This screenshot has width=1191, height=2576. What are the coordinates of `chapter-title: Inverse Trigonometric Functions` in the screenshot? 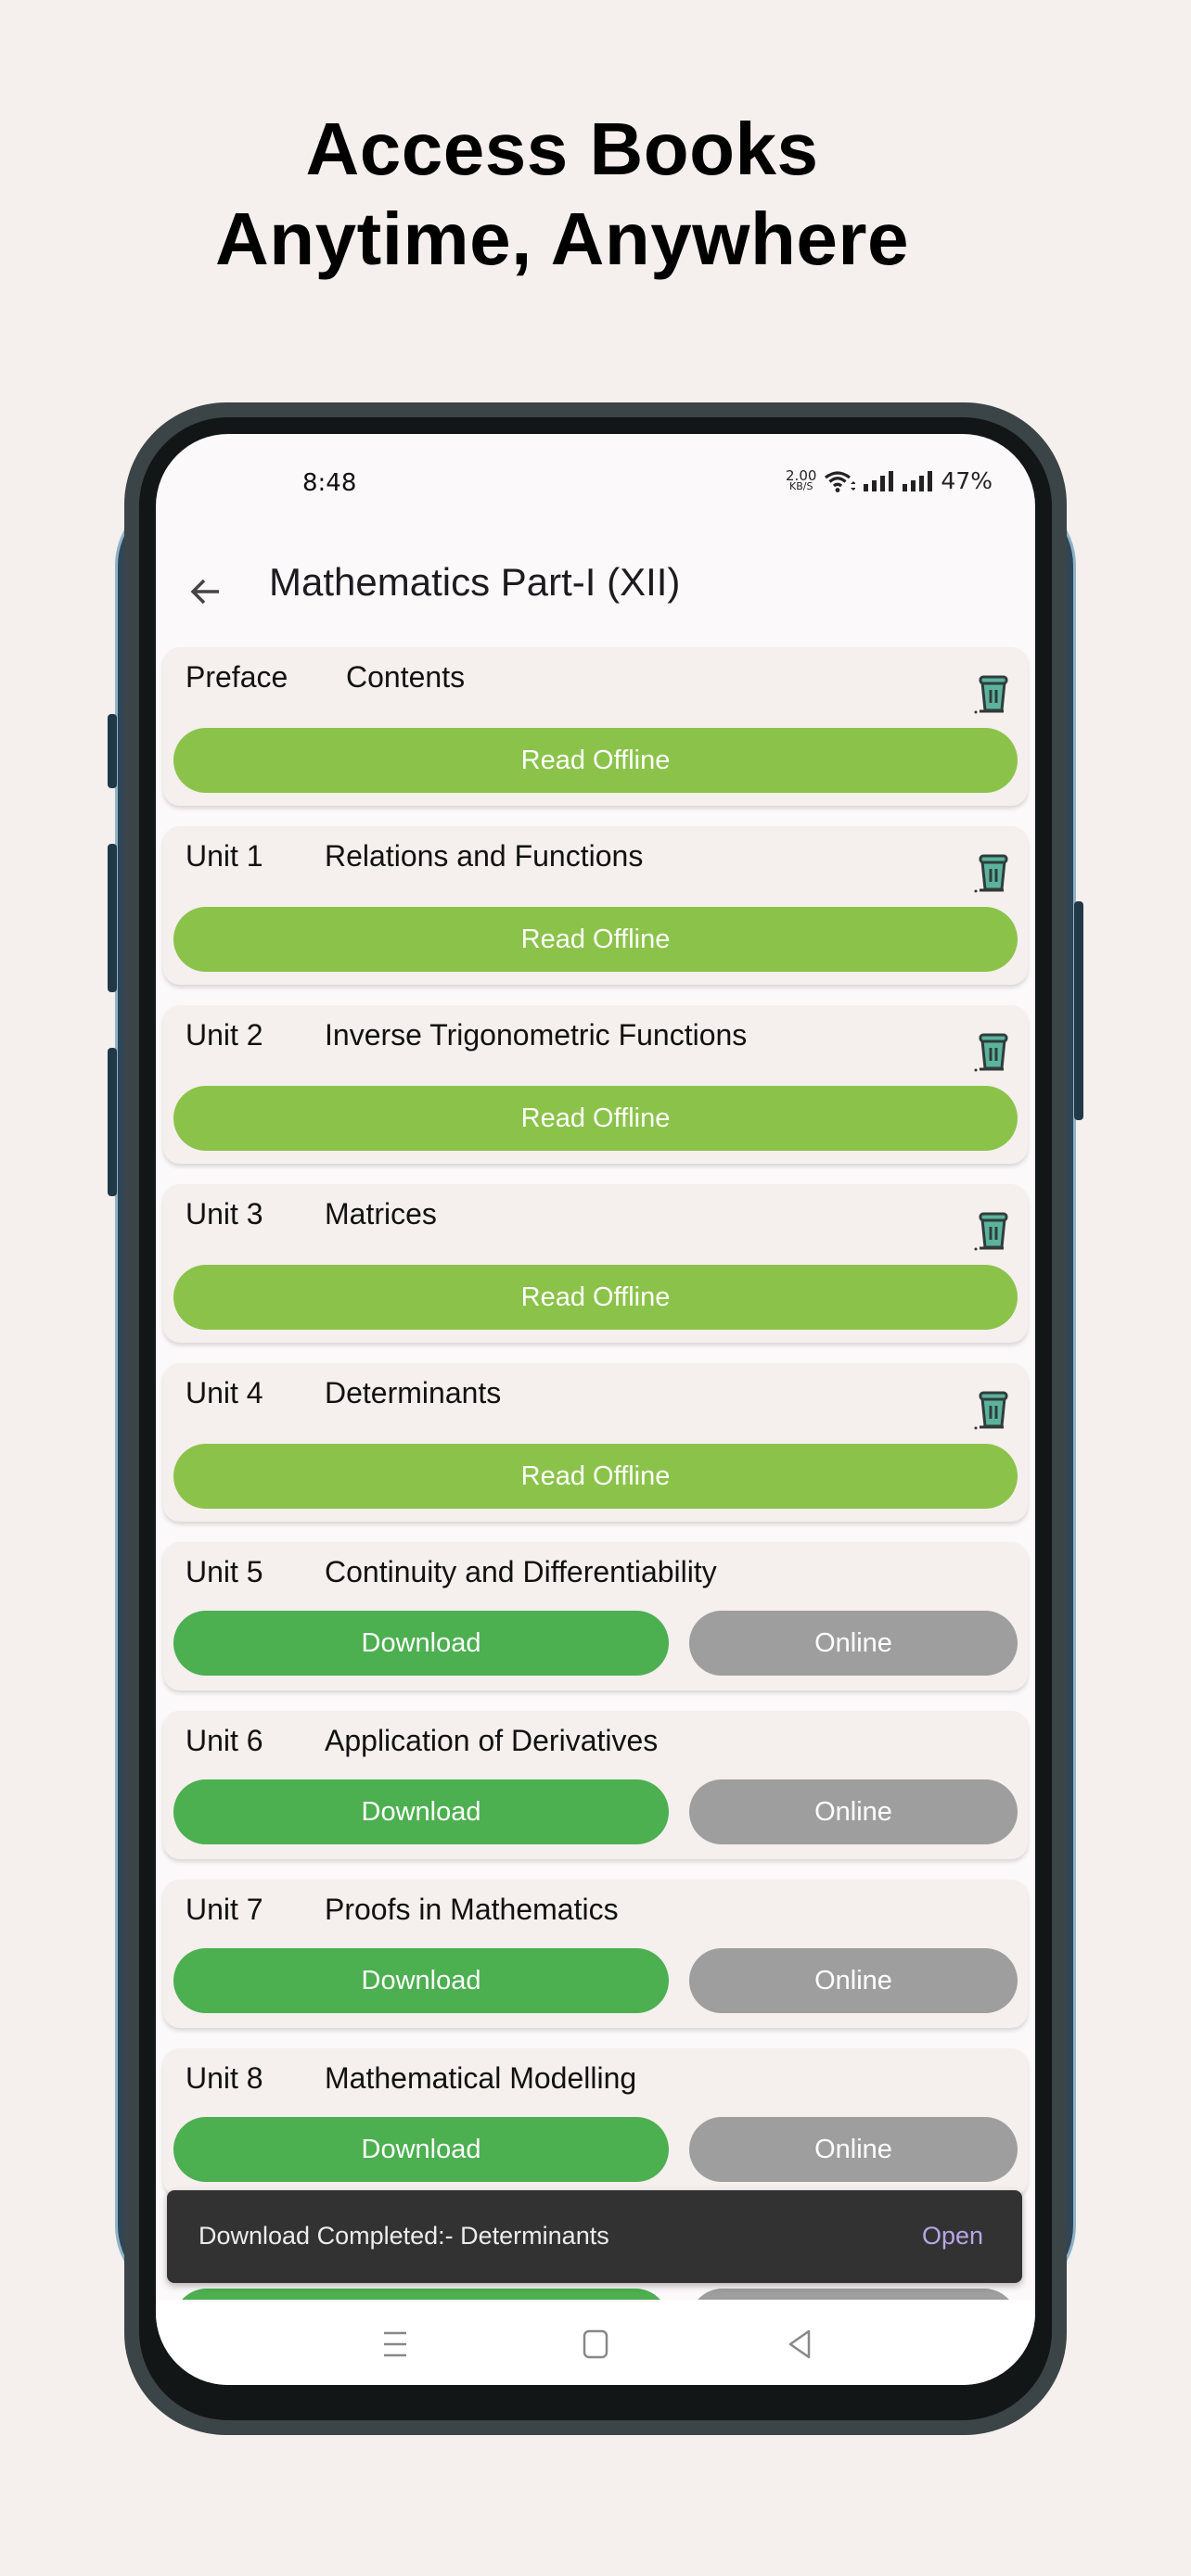 It's located at (536, 1035).